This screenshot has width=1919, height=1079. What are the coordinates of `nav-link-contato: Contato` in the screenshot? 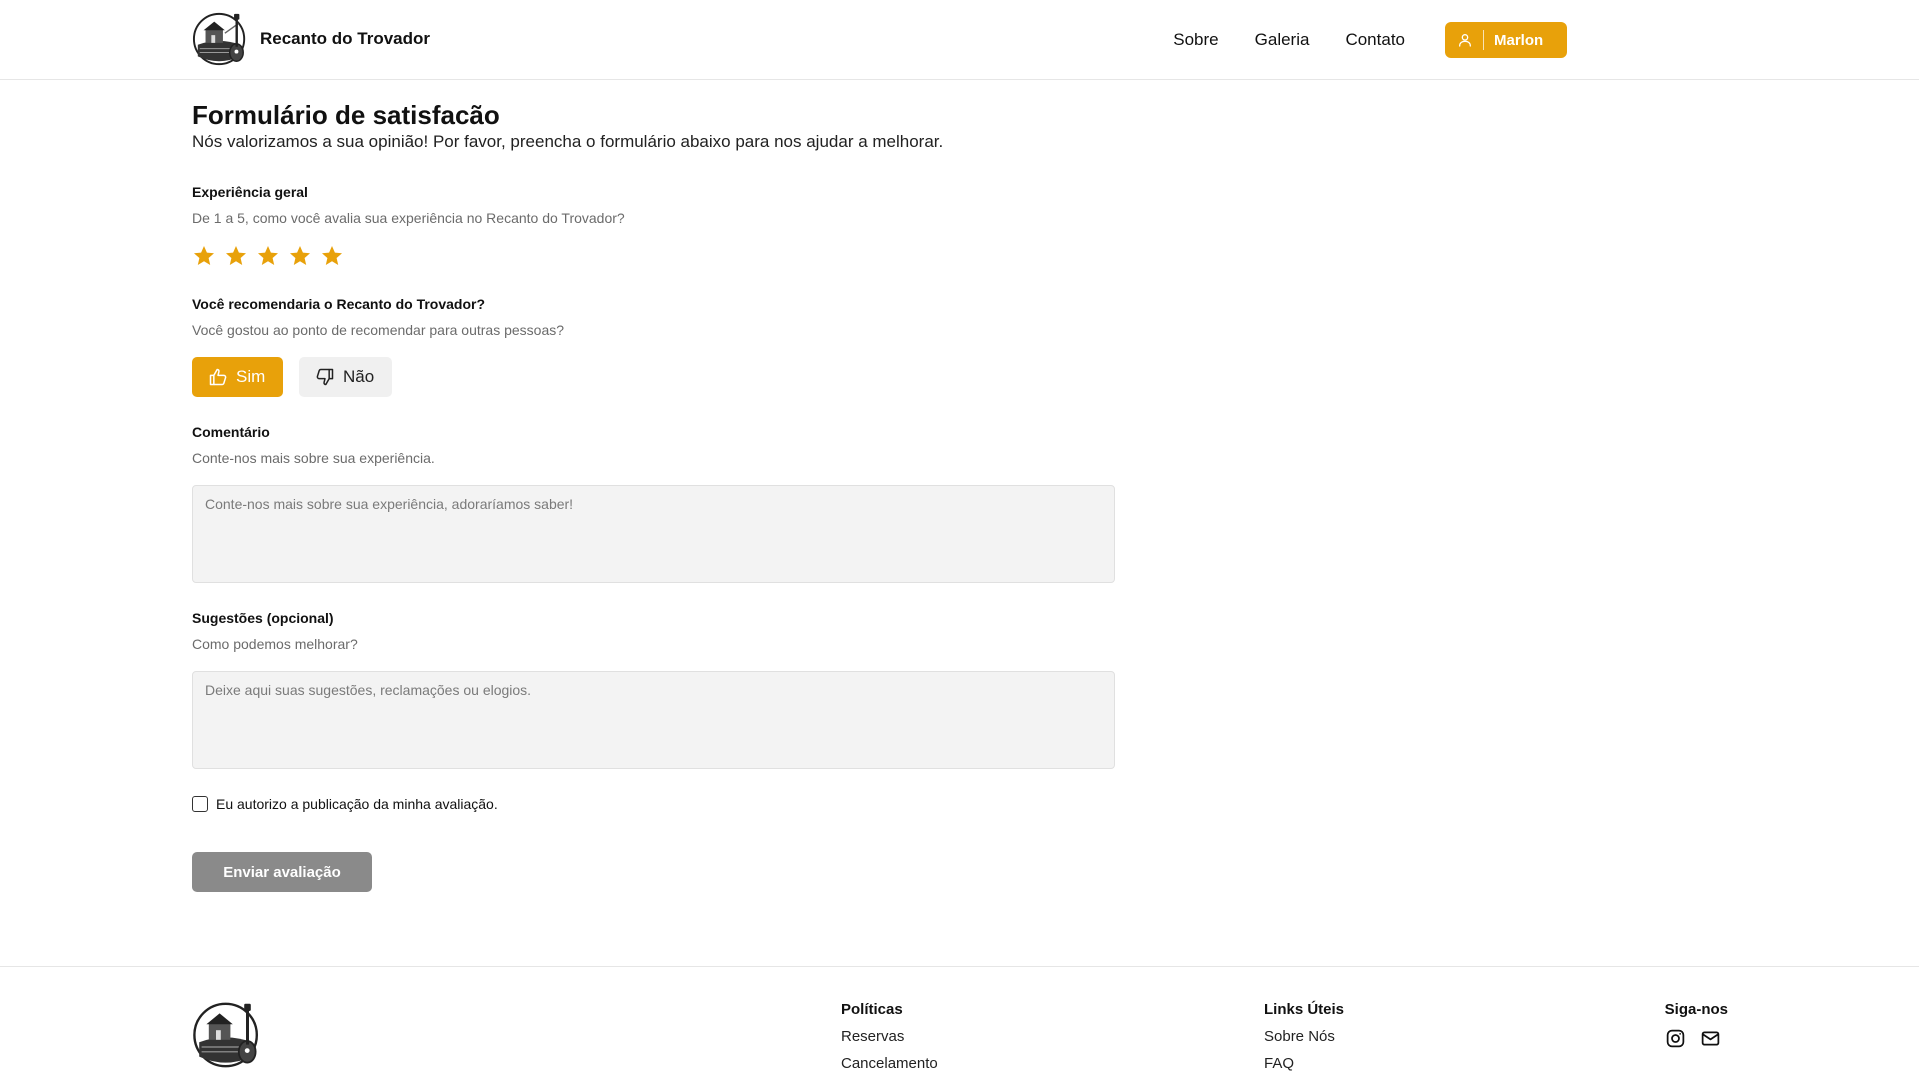 It's located at (1375, 40).